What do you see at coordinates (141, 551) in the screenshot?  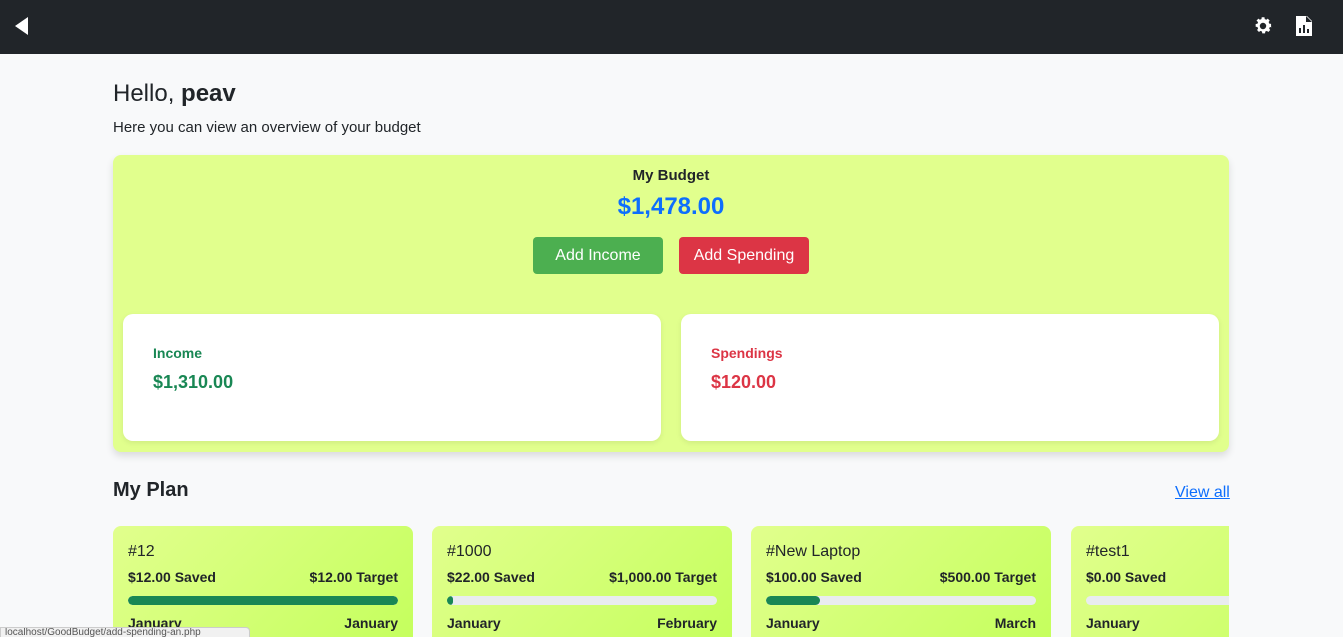 I see `plan-name: #12` at bounding box center [141, 551].